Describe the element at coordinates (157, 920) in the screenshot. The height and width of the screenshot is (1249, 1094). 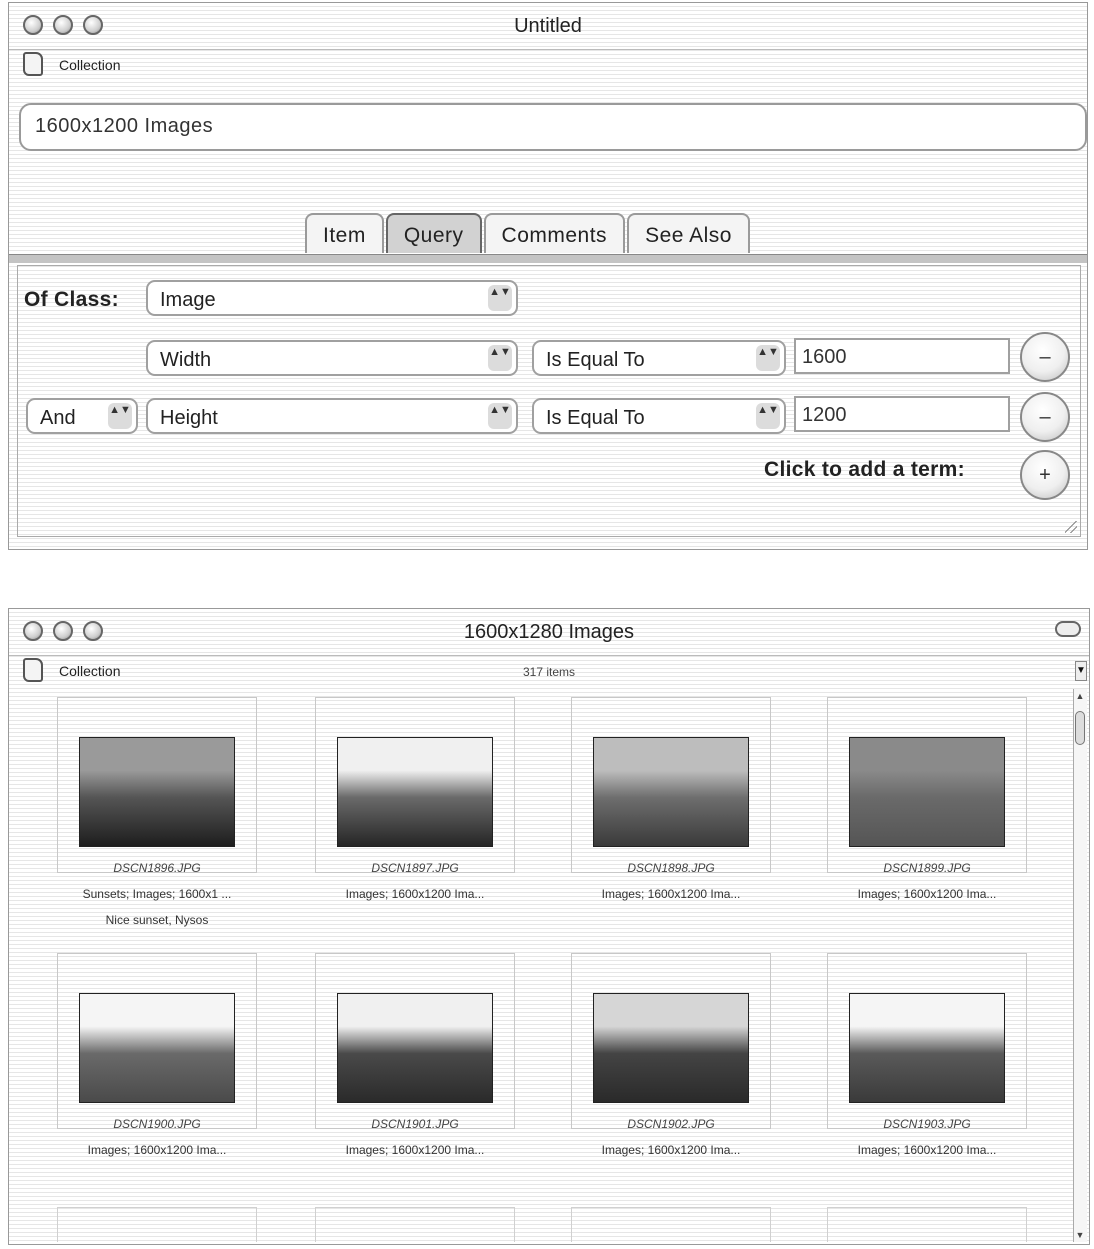
I see `item-comment: Nice sunset, Nysos` at that location.